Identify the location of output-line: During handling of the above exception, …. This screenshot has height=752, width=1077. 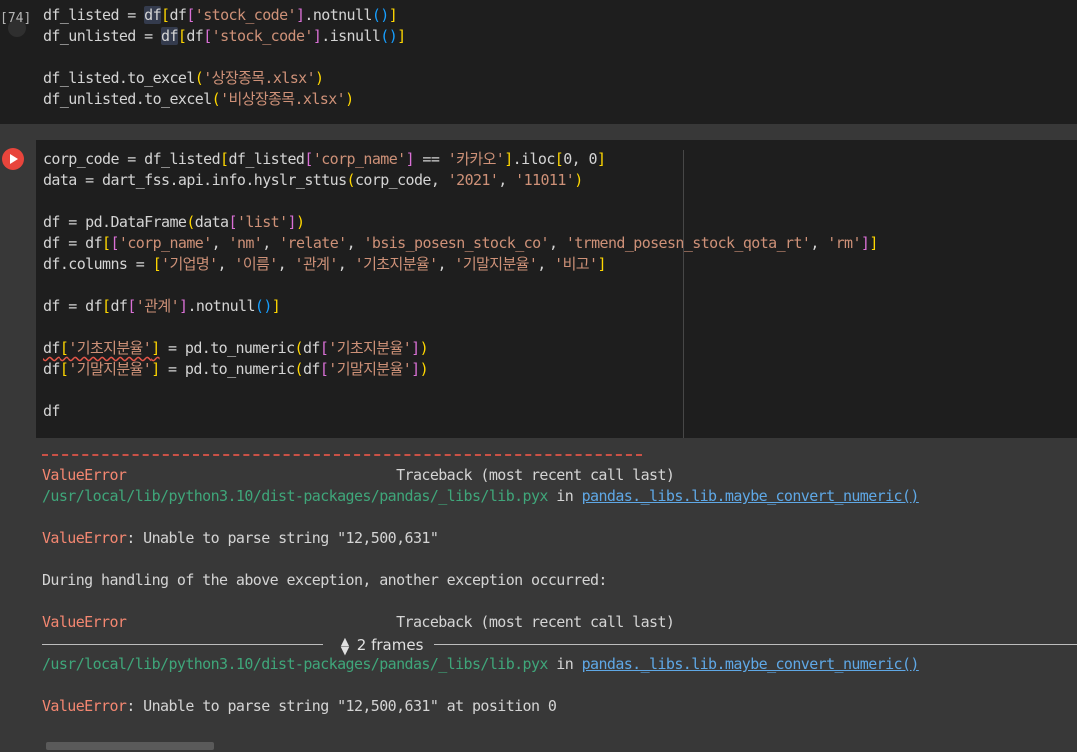
(480, 580).